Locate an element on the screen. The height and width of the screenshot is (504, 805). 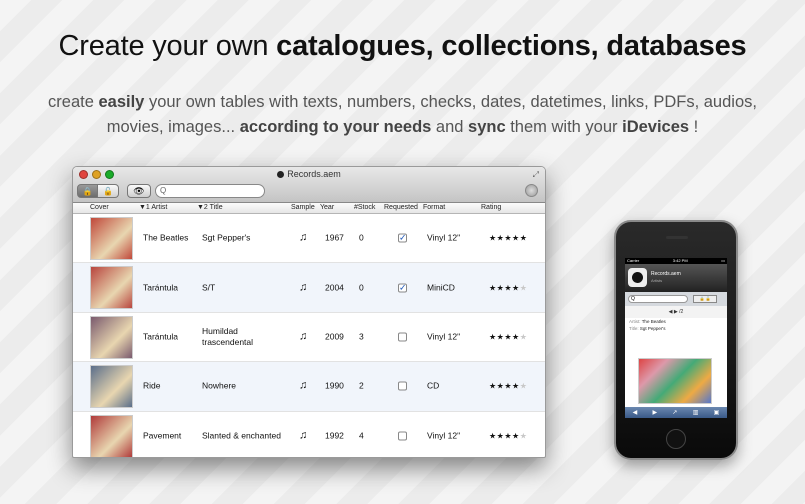
record-navigator: ◀ ▶ /2 is located at coordinates (676, 312).